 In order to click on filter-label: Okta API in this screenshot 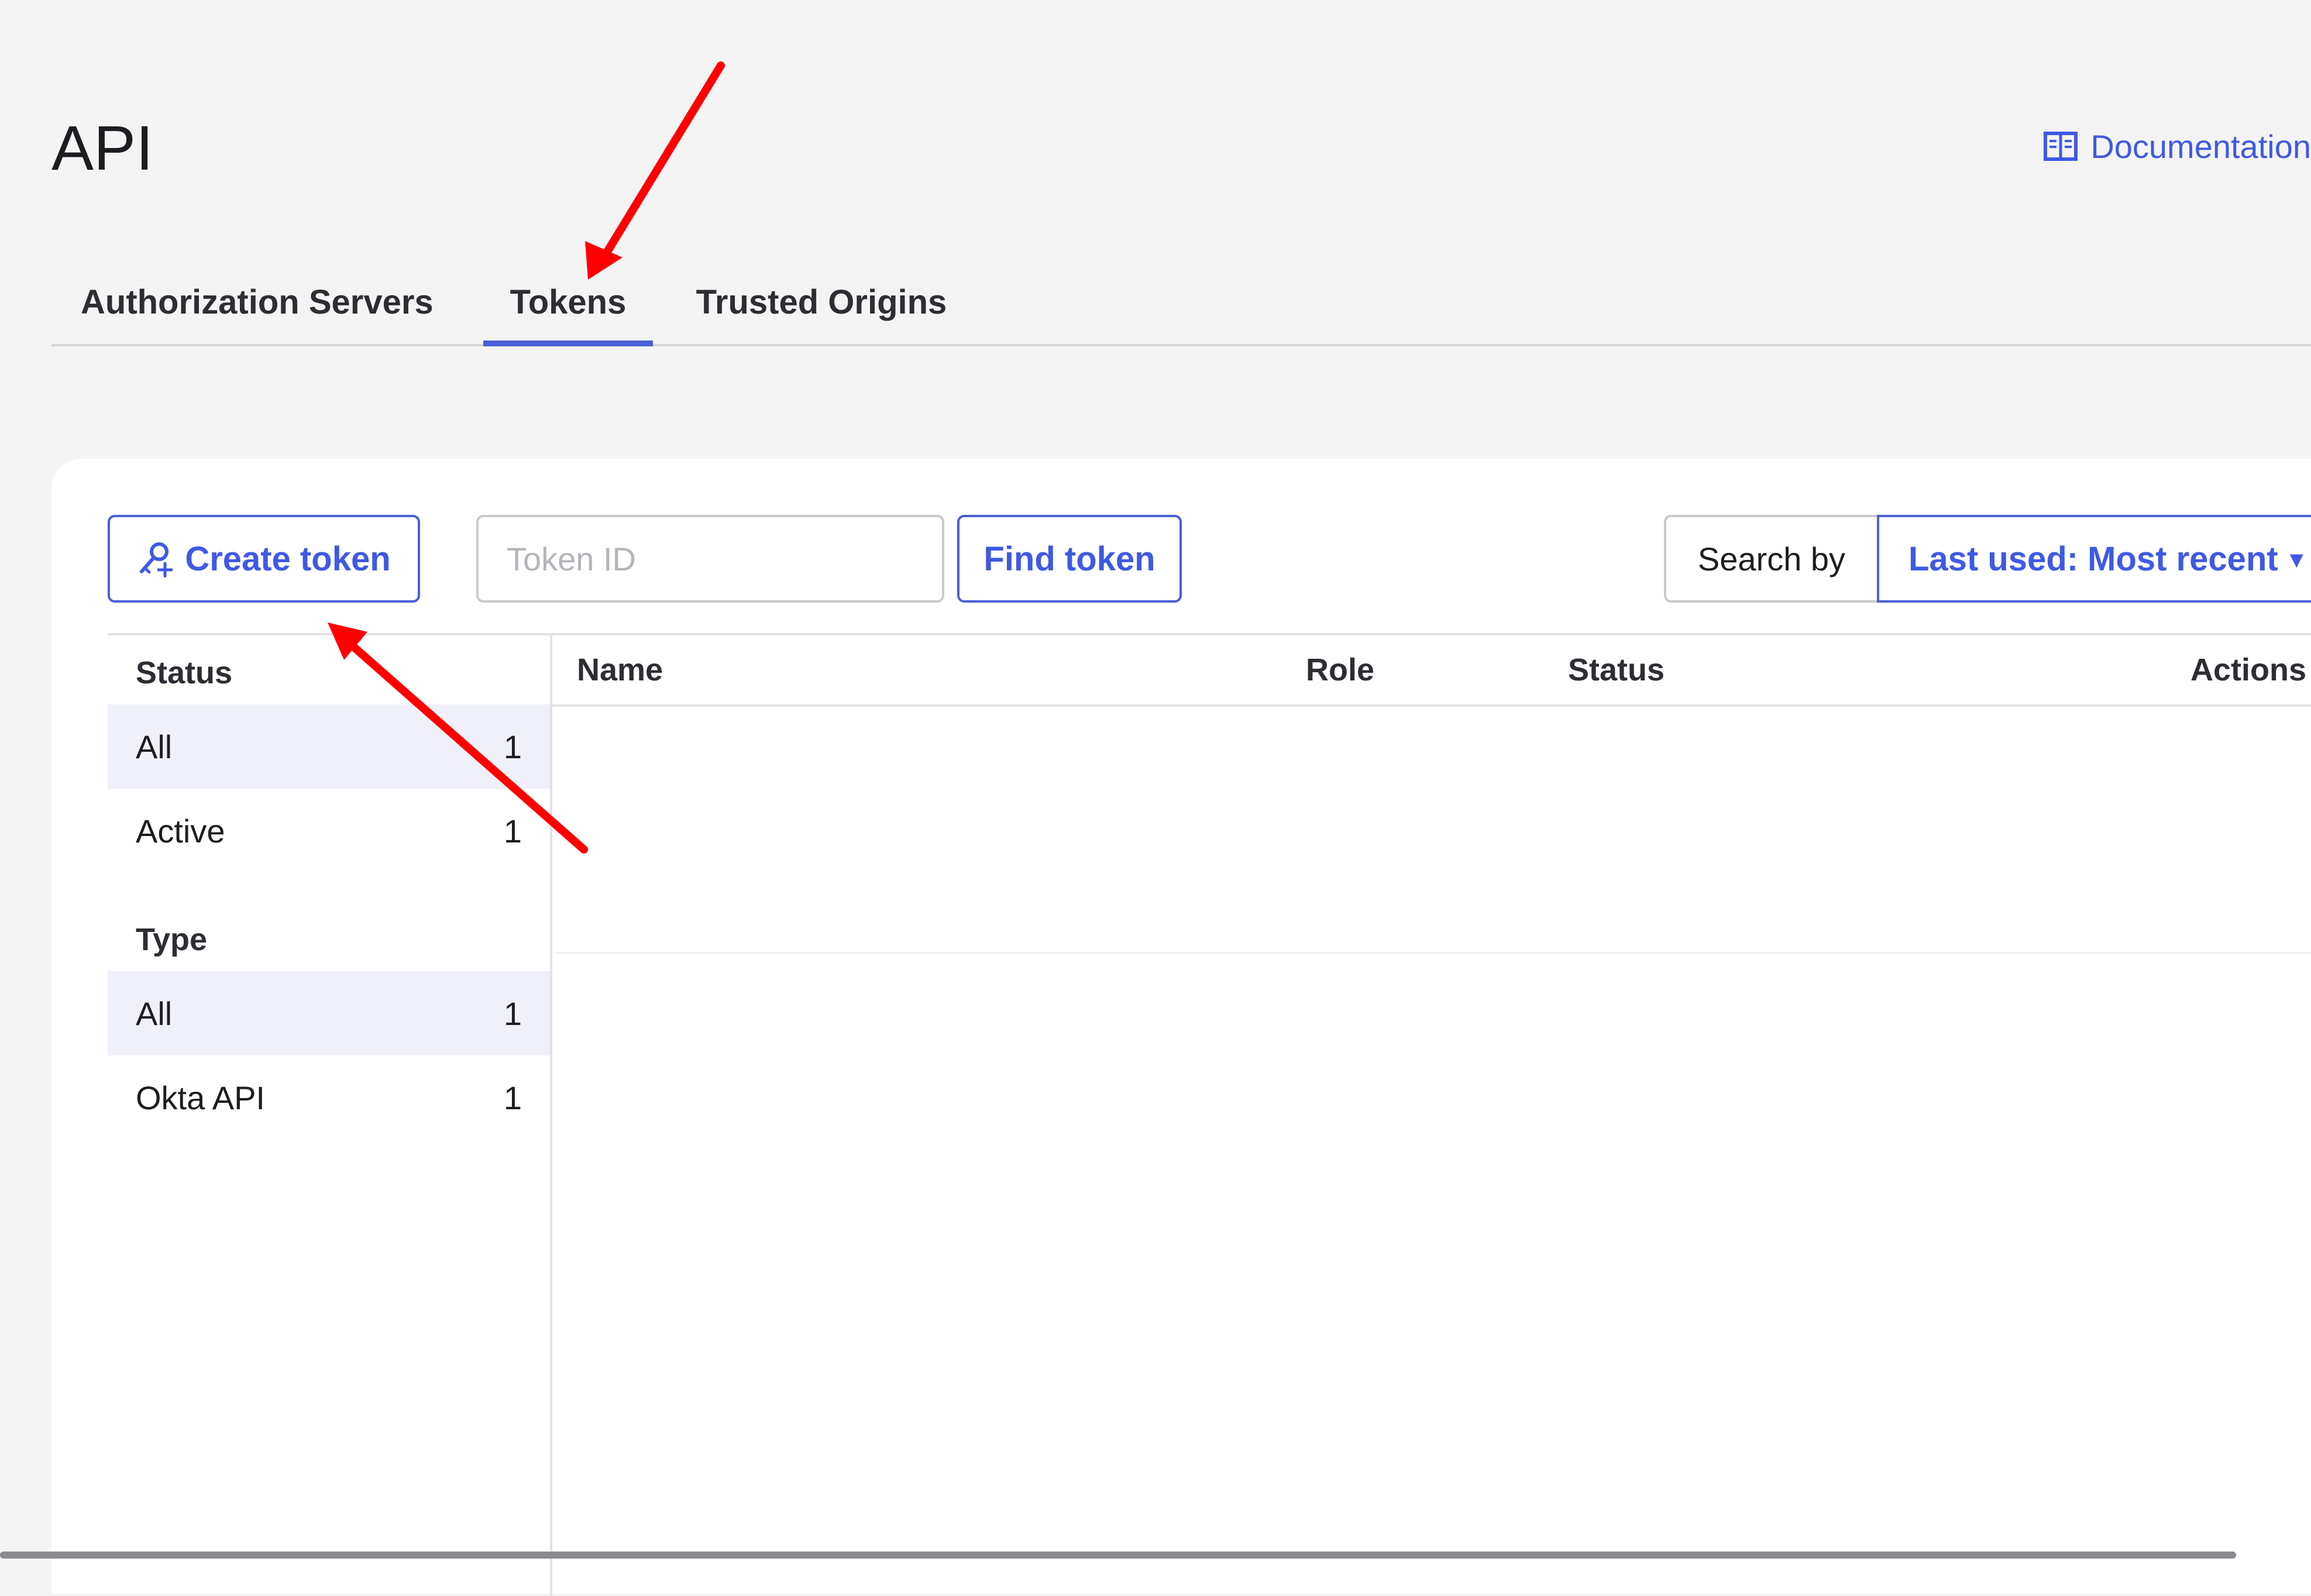, I will do `click(200, 1097)`.